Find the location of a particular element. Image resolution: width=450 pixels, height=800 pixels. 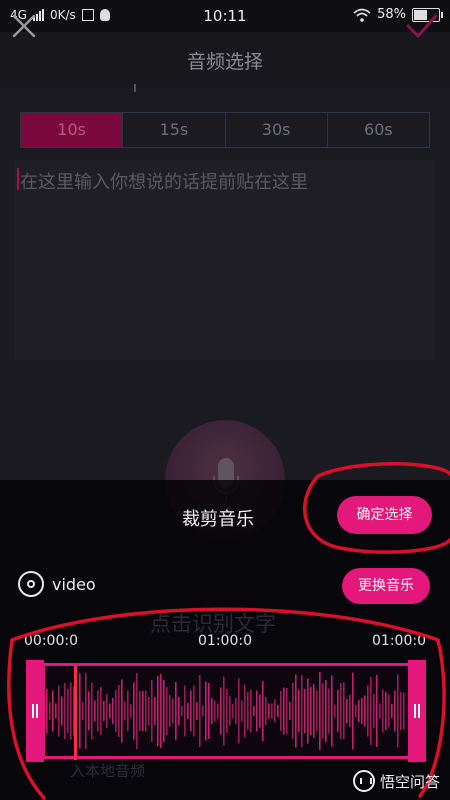

trim-handle-right is located at coordinates (417, 711).